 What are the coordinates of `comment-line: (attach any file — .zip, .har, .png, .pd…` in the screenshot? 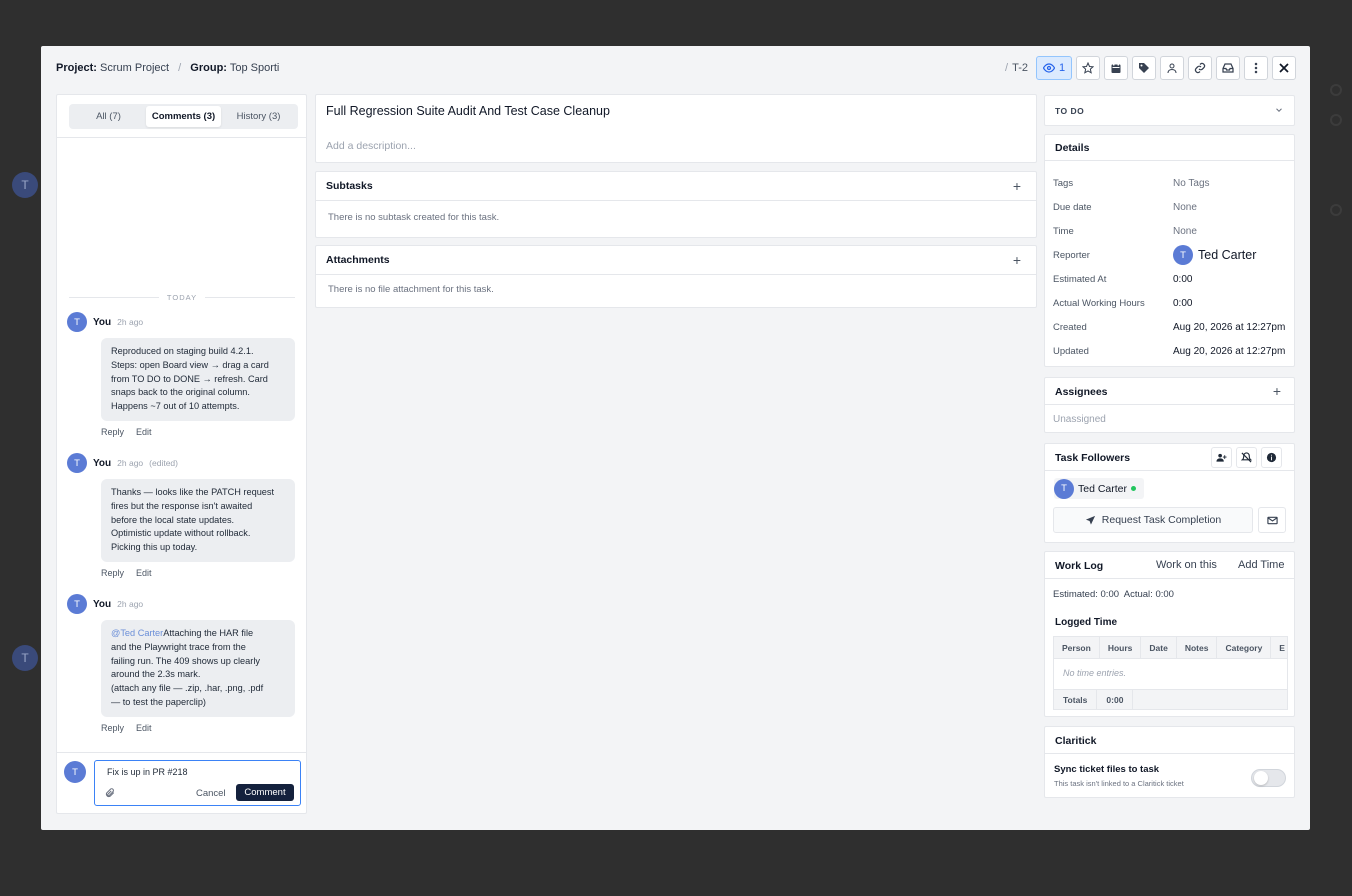 It's located at (187, 688).